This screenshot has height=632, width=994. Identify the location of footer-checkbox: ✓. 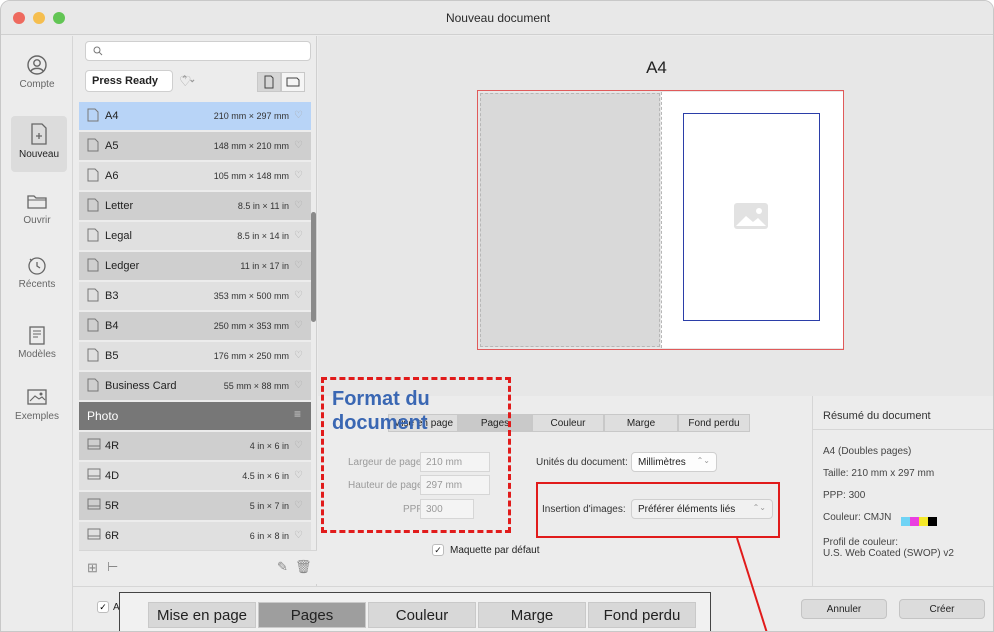
(103, 607).